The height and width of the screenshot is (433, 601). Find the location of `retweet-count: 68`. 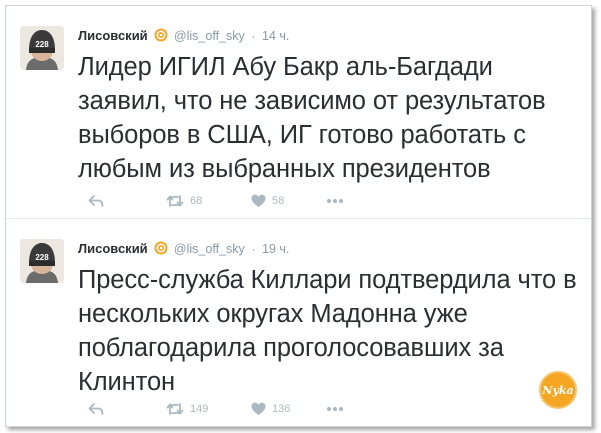

retweet-count: 68 is located at coordinates (196, 201).